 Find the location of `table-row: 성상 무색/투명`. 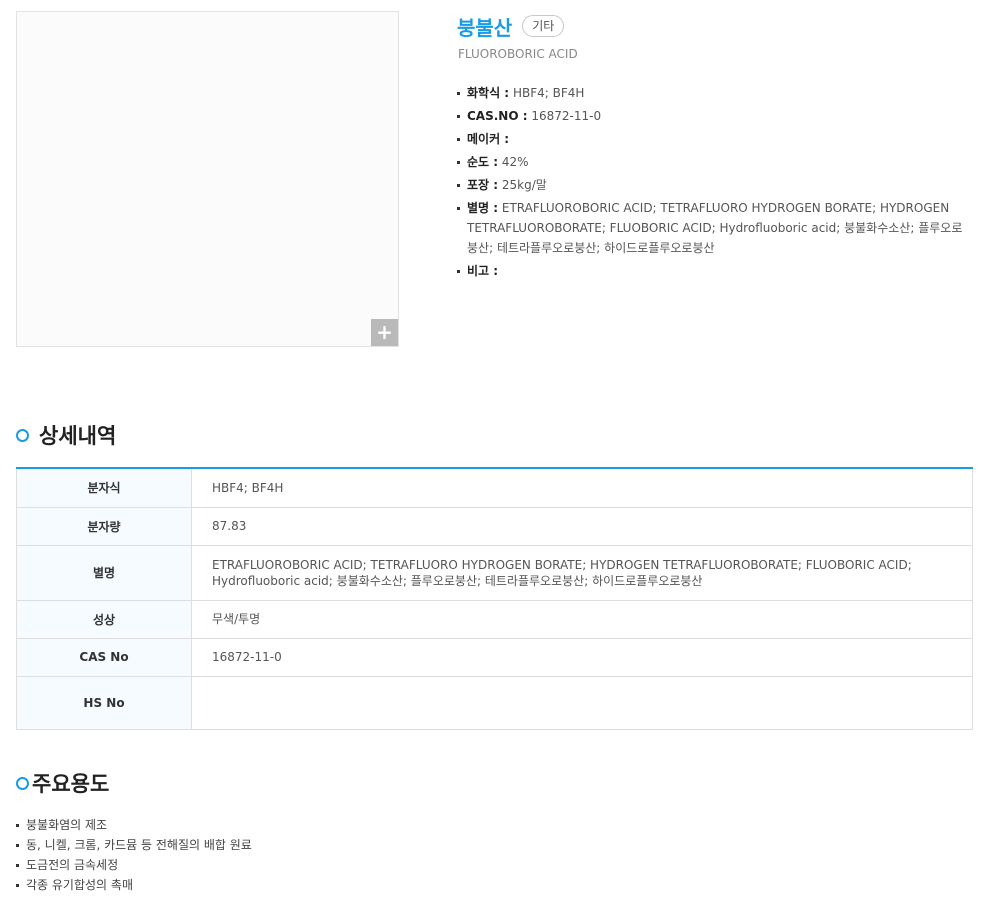

table-row: 성상 무색/투명 is located at coordinates (494, 619).